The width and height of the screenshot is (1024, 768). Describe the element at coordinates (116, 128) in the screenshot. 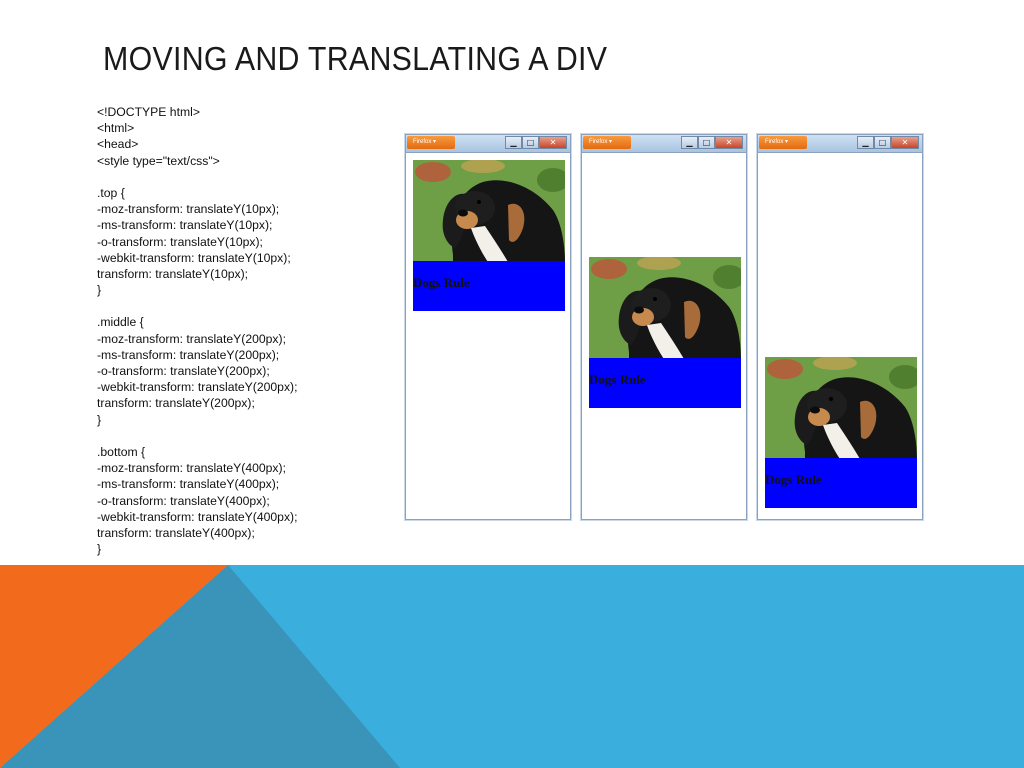

I see `code-line: <html>` at that location.